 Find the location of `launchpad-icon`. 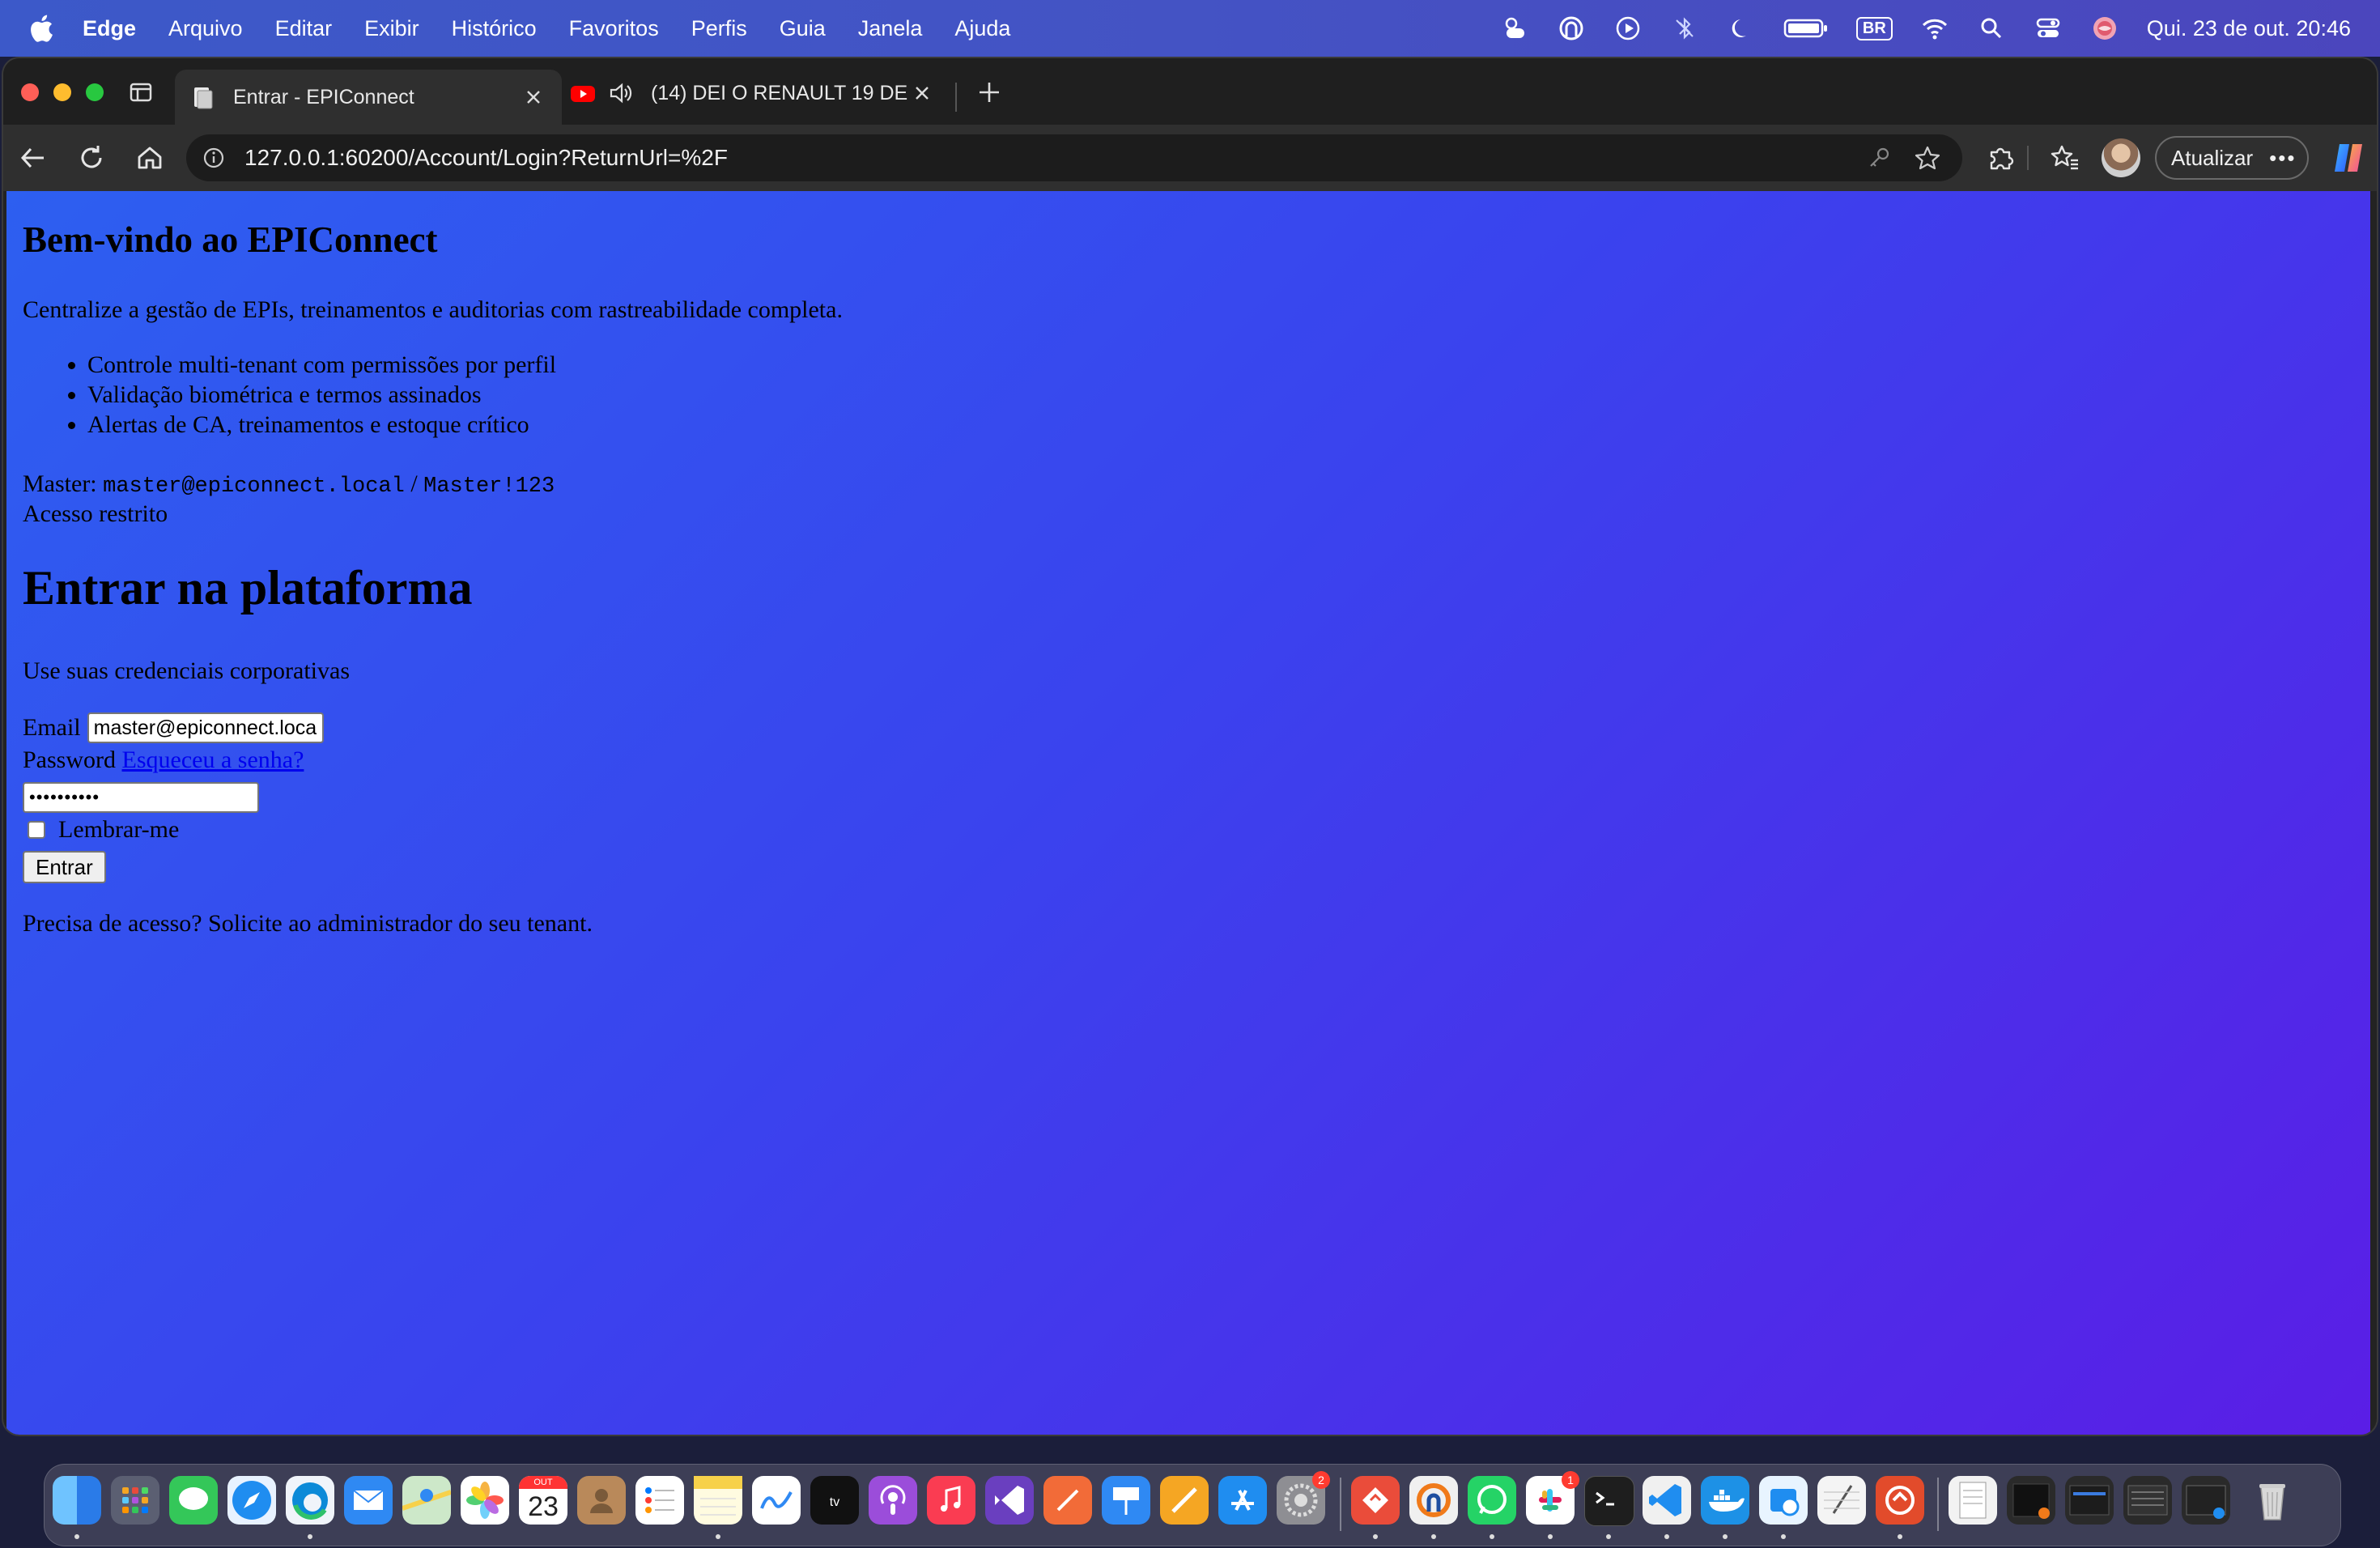

launchpad-icon is located at coordinates (135, 1501).